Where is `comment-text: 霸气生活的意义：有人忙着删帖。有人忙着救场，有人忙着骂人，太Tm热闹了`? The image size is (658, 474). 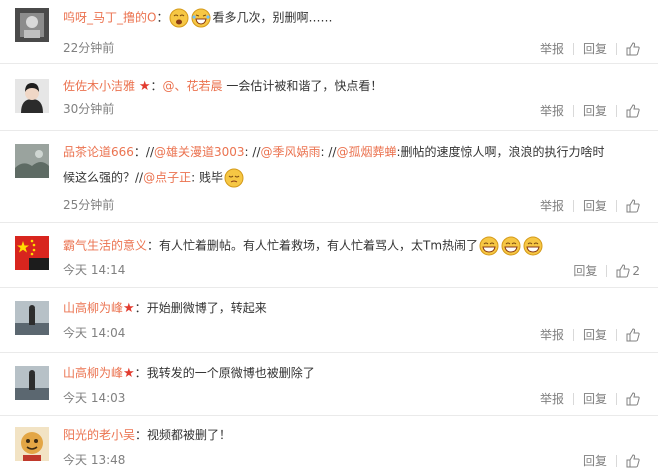
comment-text: 霸气生活的意义：有人忙着删帖。有人忙着救场，有人忙着骂人，太Tm热闹了 is located at coordinates (303, 246).